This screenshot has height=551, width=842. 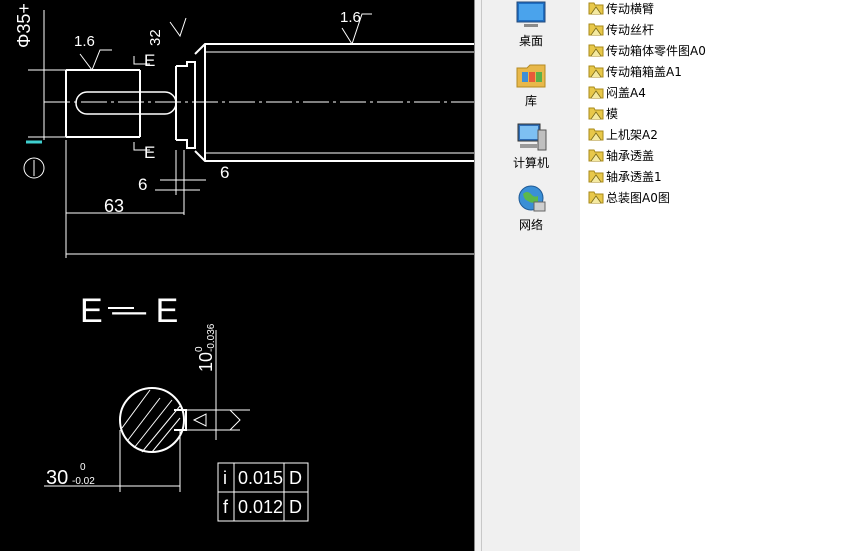 I want to click on tol-row-2-value: 0.012, so click(x=260, y=507).